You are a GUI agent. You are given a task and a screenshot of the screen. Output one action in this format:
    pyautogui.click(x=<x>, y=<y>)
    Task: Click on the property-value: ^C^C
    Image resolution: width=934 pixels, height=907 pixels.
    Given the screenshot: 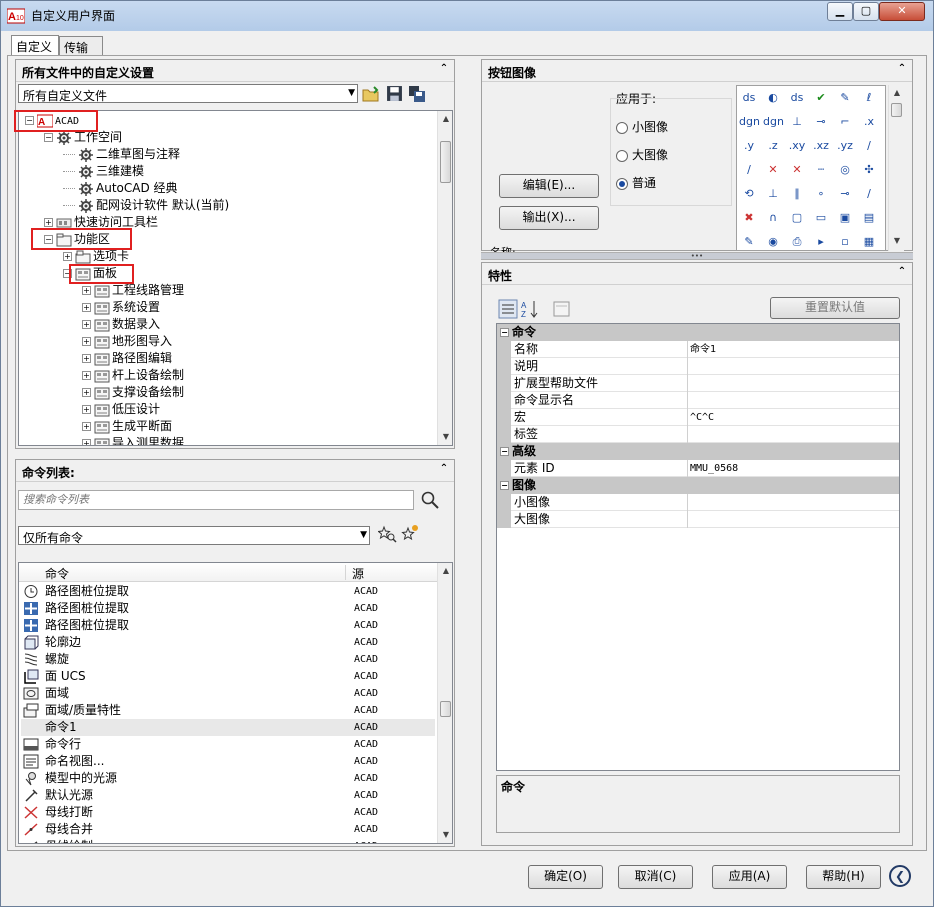 What is the action you would take?
    pyautogui.click(x=702, y=417)
    